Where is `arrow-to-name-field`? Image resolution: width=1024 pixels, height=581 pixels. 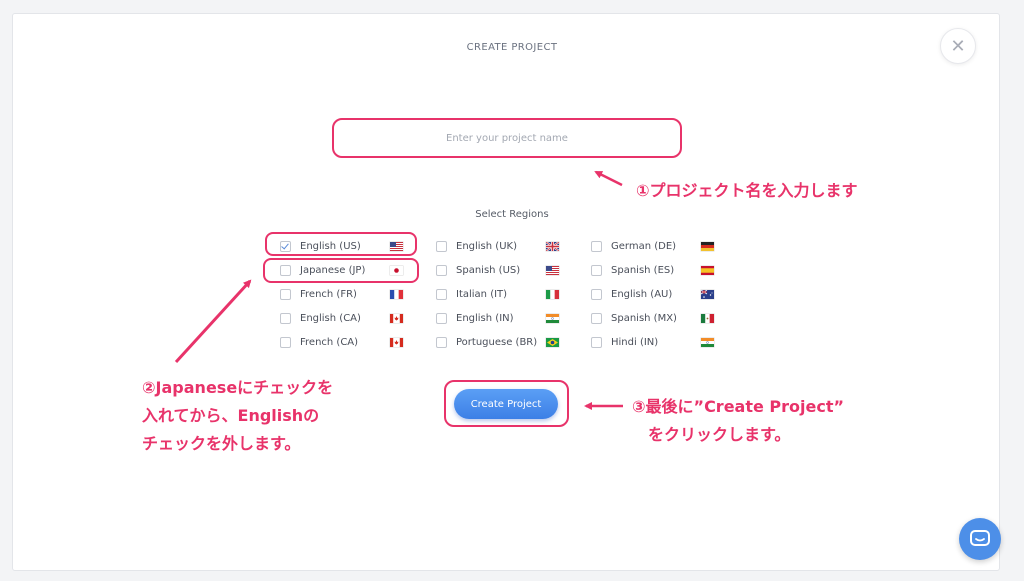 arrow-to-name-field is located at coordinates (608, 178).